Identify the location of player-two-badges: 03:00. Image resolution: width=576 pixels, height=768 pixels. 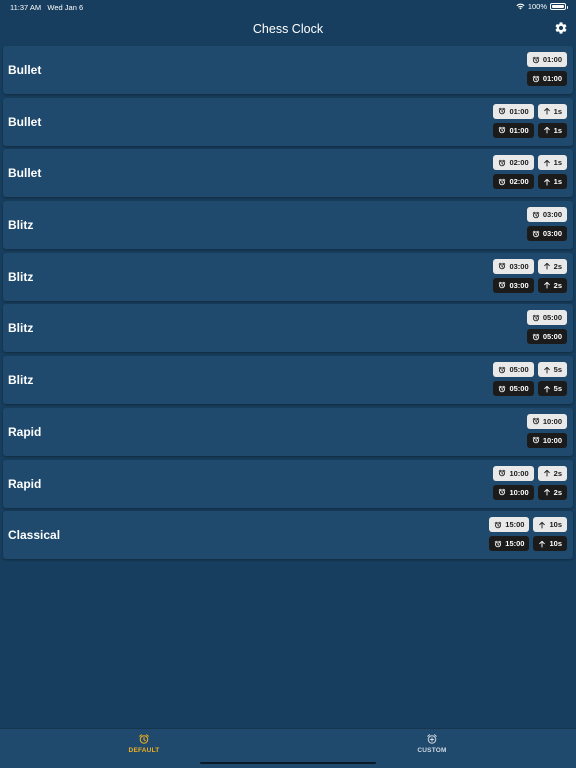
(546, 234).